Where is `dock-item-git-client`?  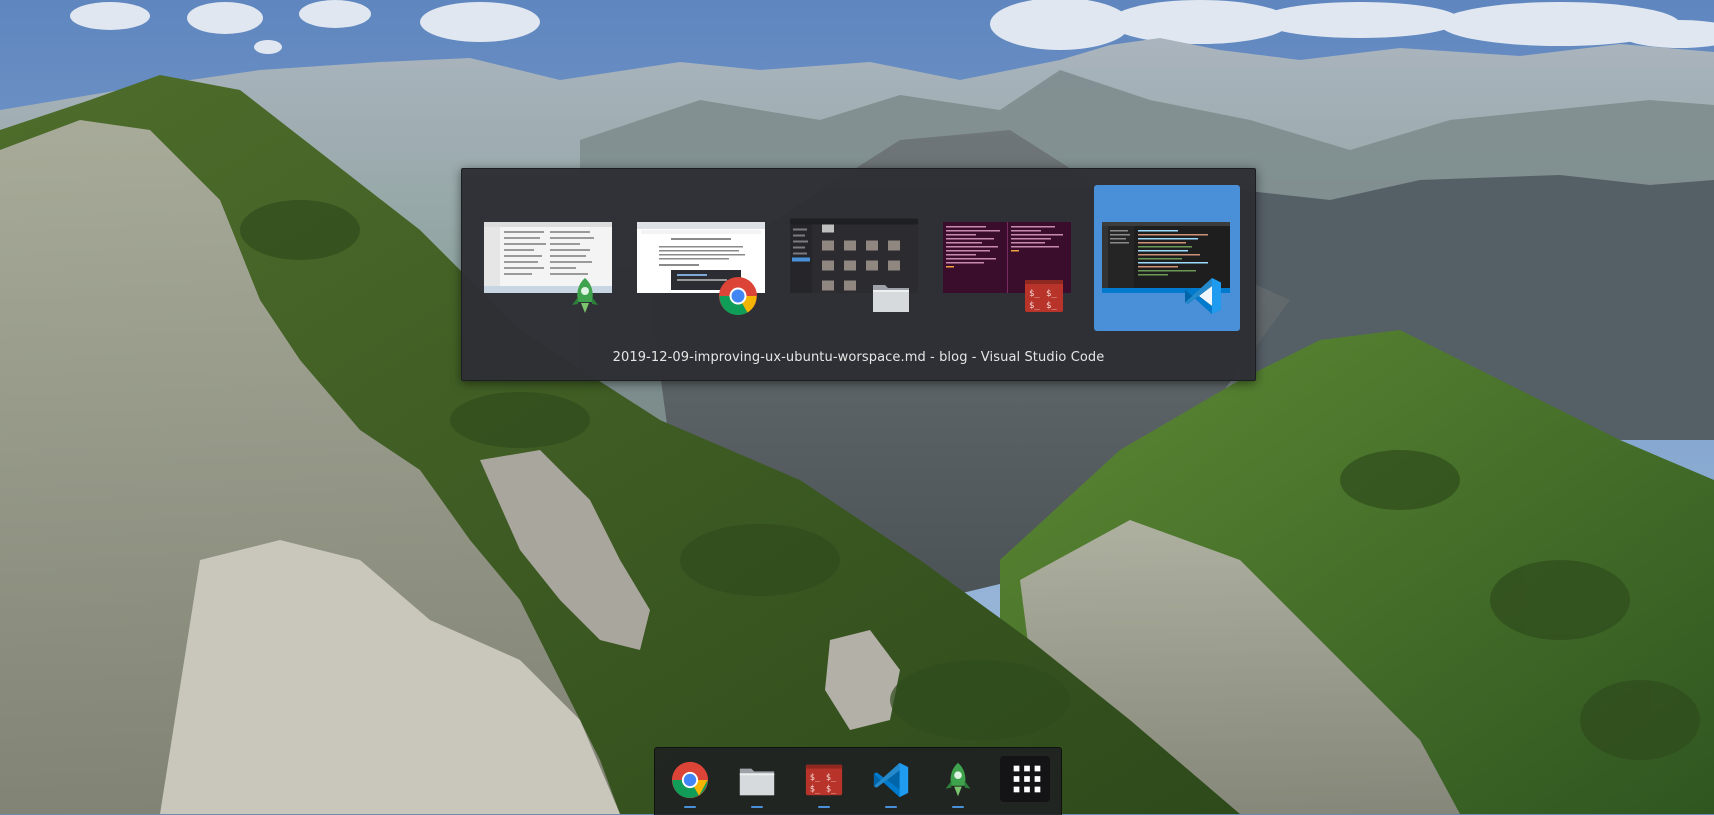 dock-item-git-client is located at coordinates (958, 782).